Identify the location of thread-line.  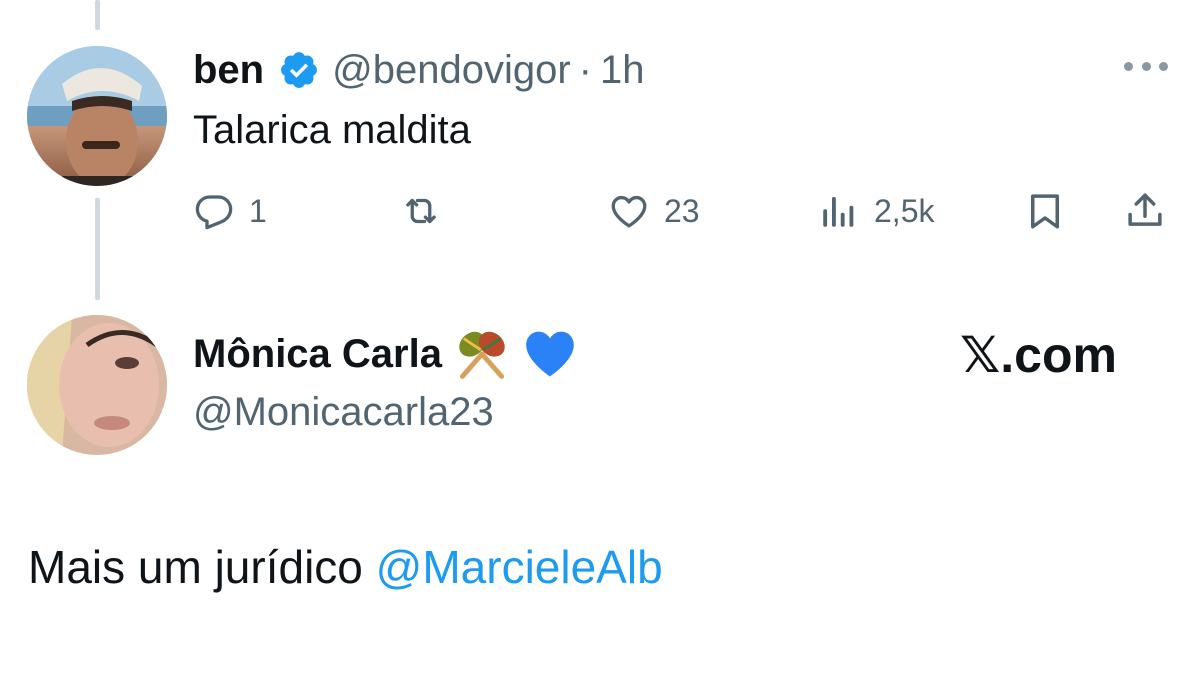
(97, 249).